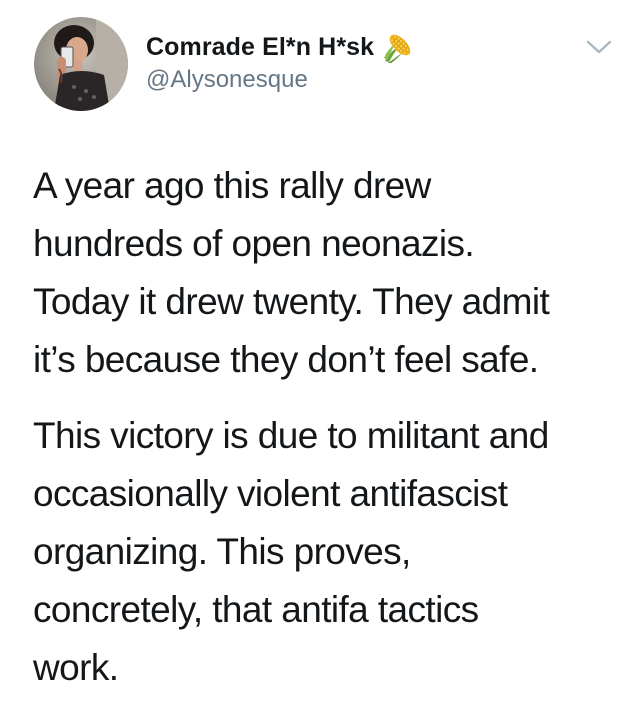  Describe the element at coordinates (599, 47) in the screenshot. I see `chevron-down-icon` at that location.